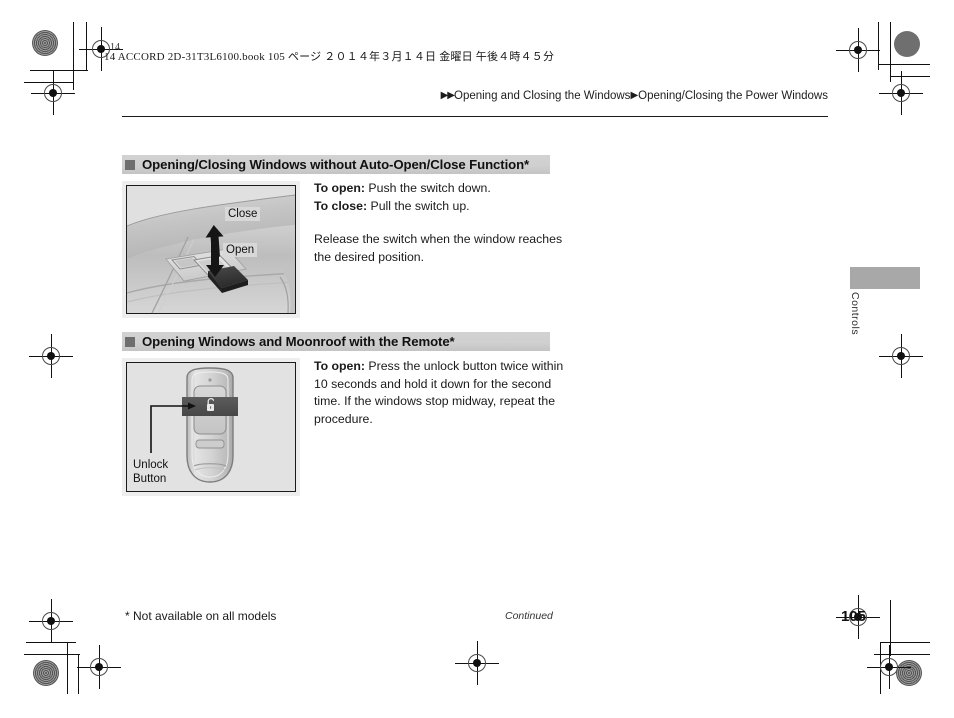 The height and width of the screenshot is (718, 954). I want to click on breadcrumb-arrow-double: ▶▶, so click(447, 95).